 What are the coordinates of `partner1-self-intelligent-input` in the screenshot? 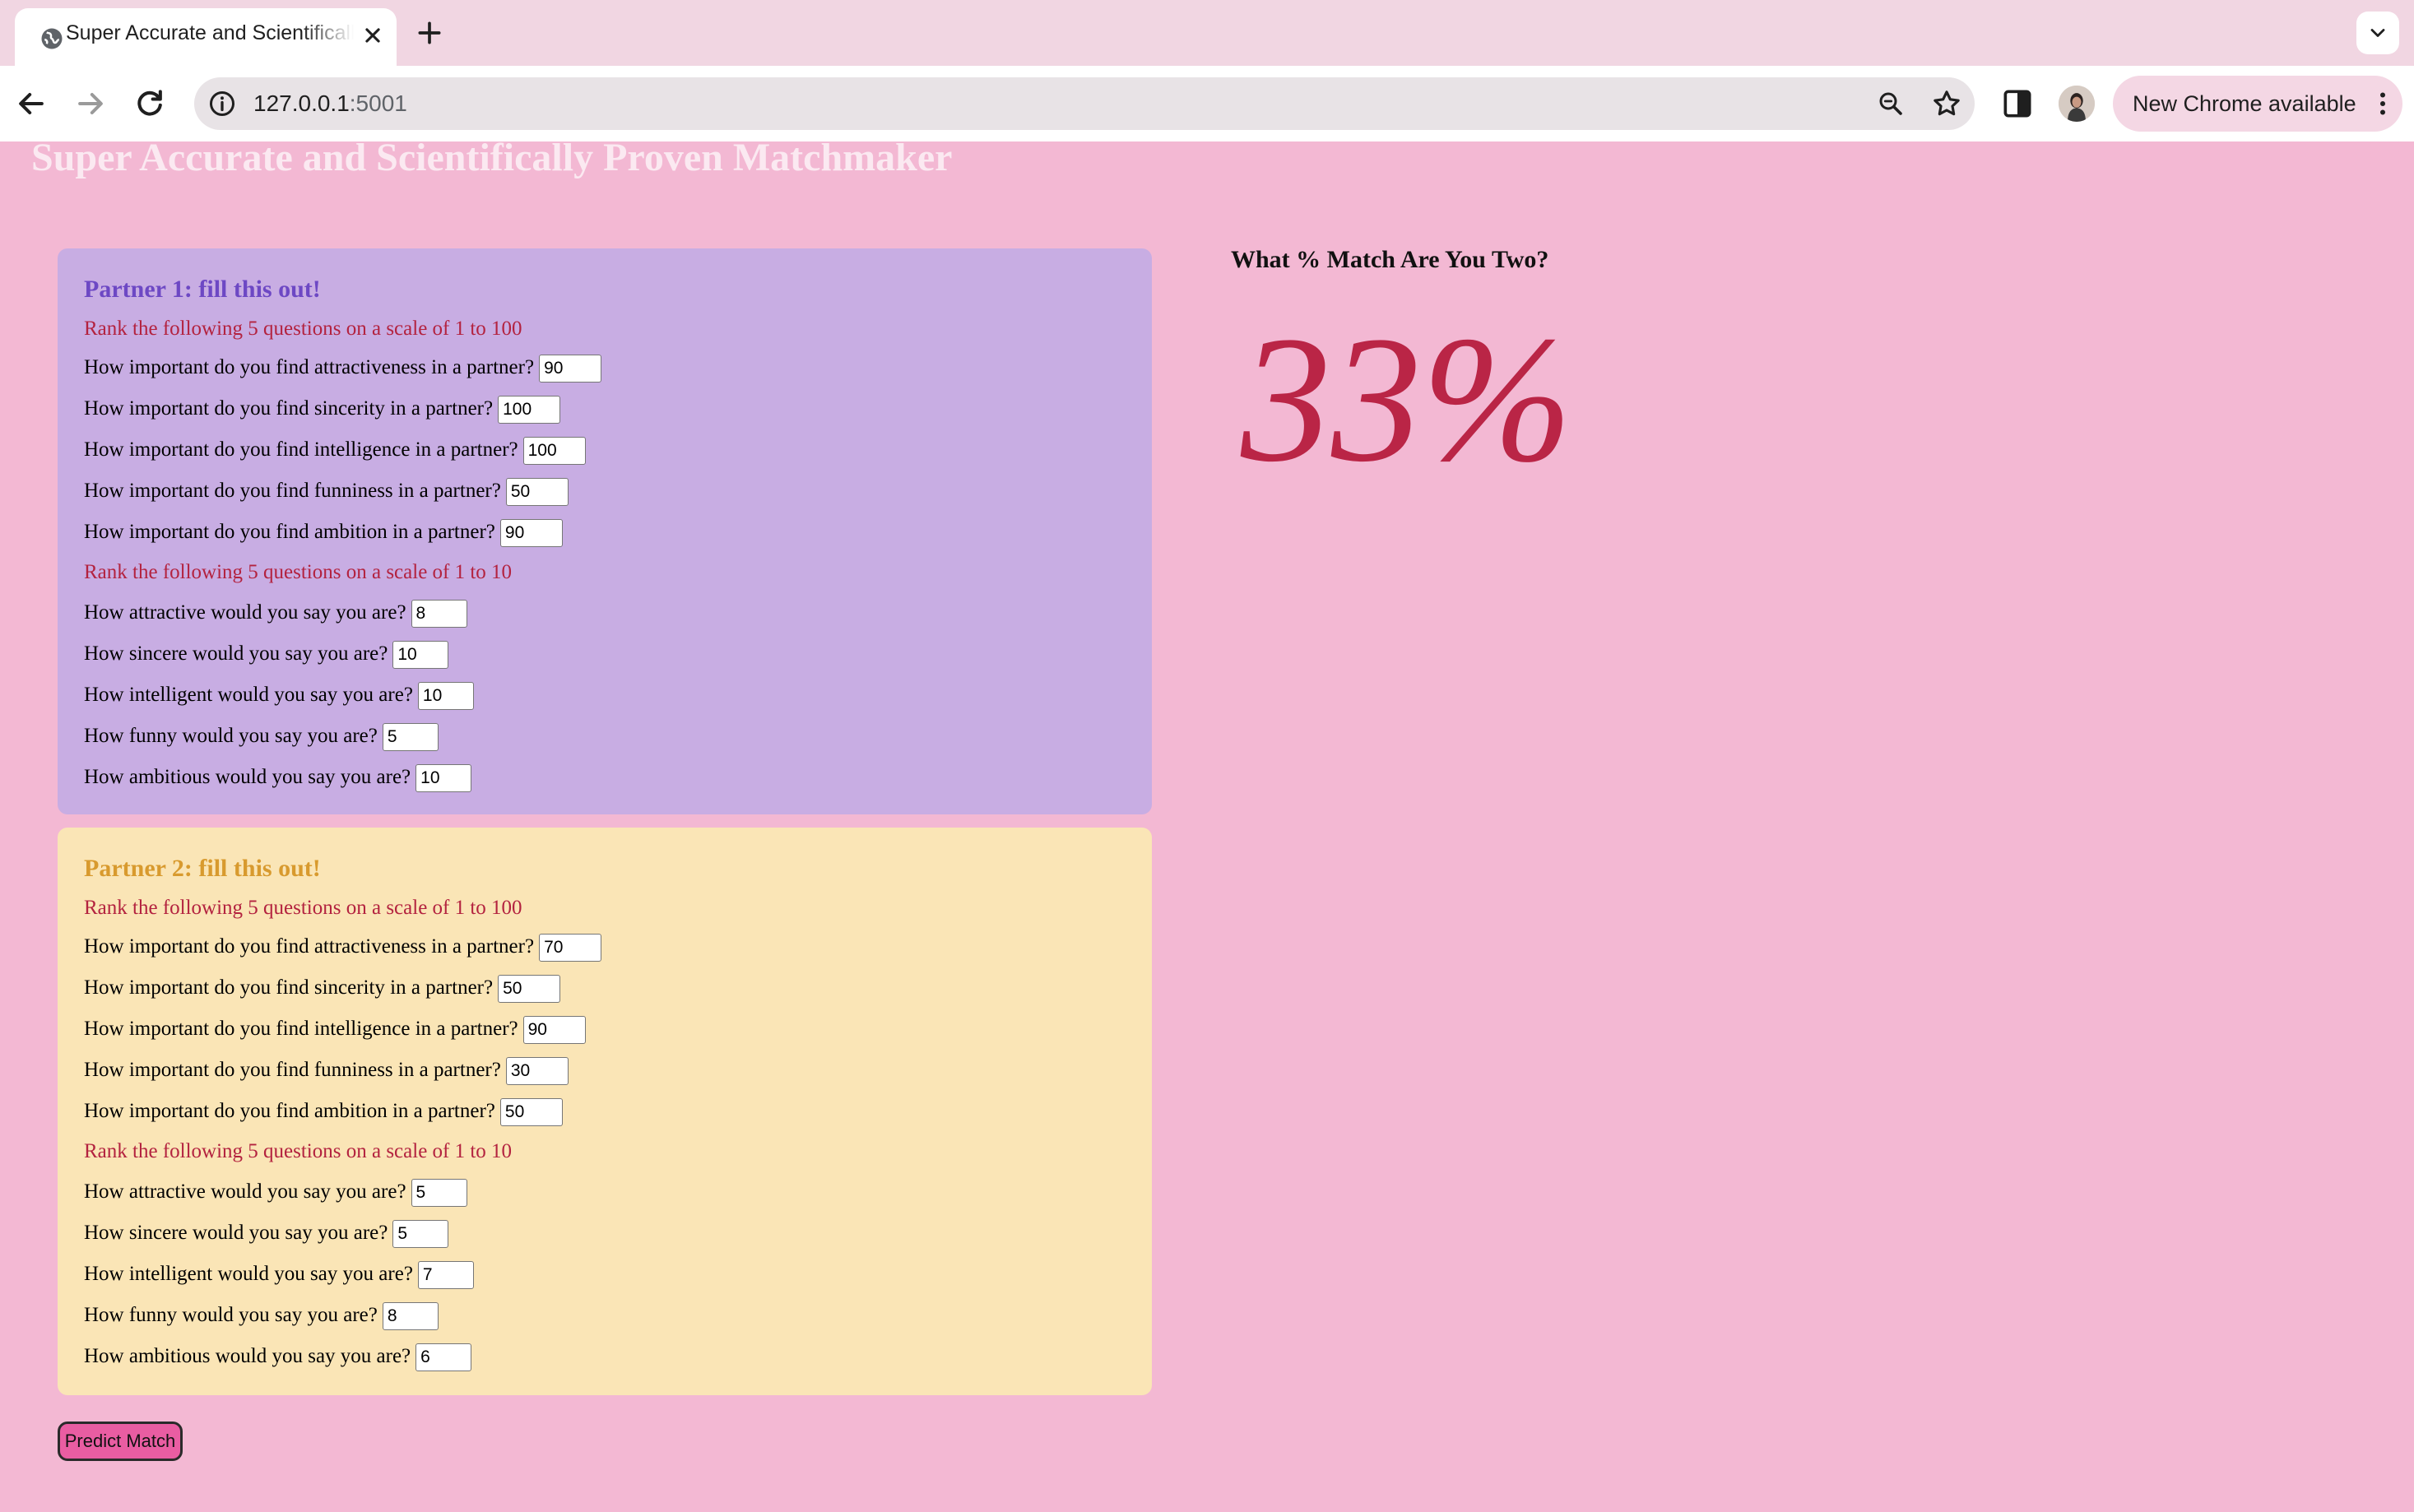 It's located at (445, 696).